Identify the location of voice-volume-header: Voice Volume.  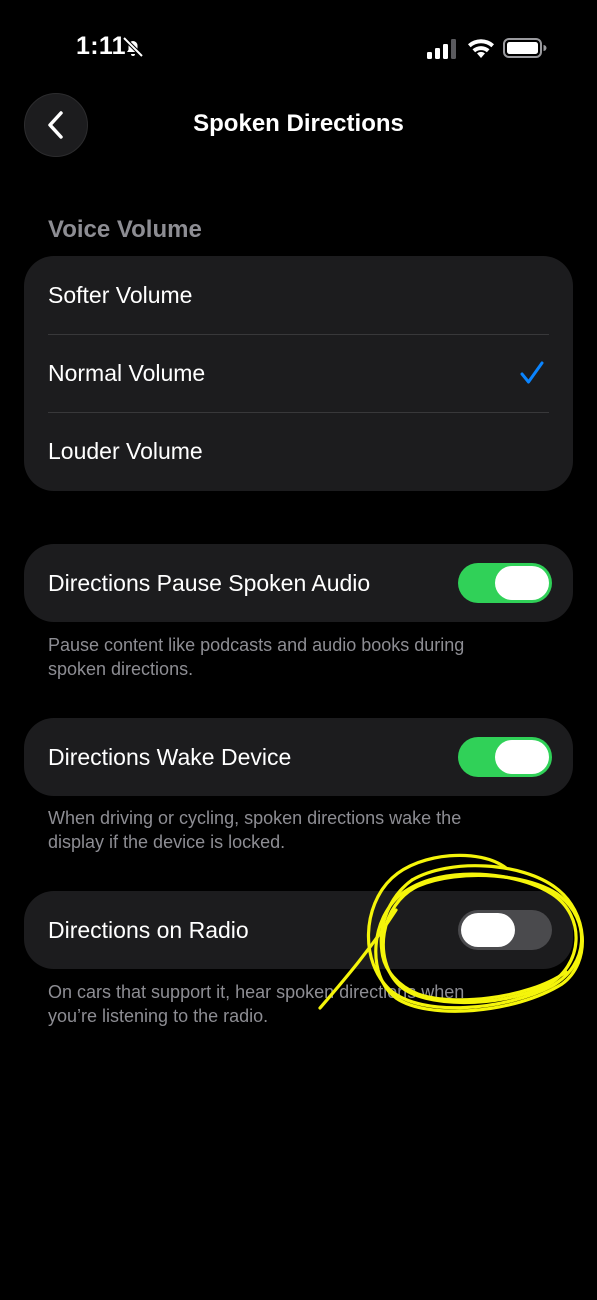
(125, 229).